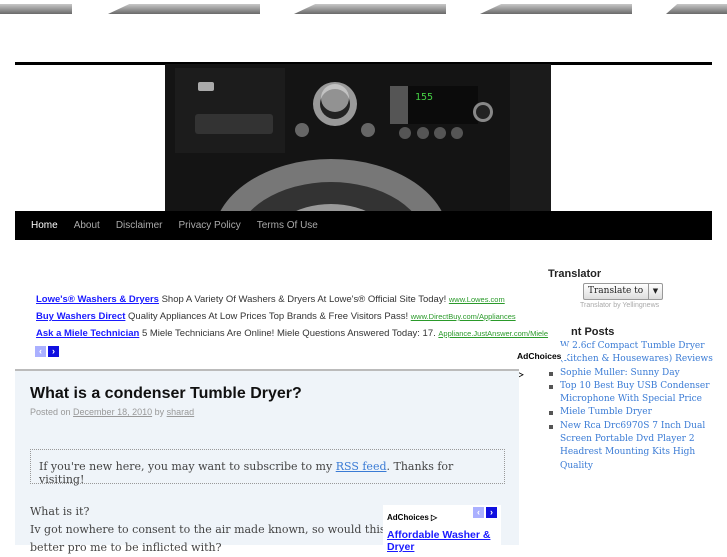  What do you see at coordinates (126, 547) in the screenshot?
I see `post-paragraph: better pro me to be inflicted with?` at bounding box center [126, 547].